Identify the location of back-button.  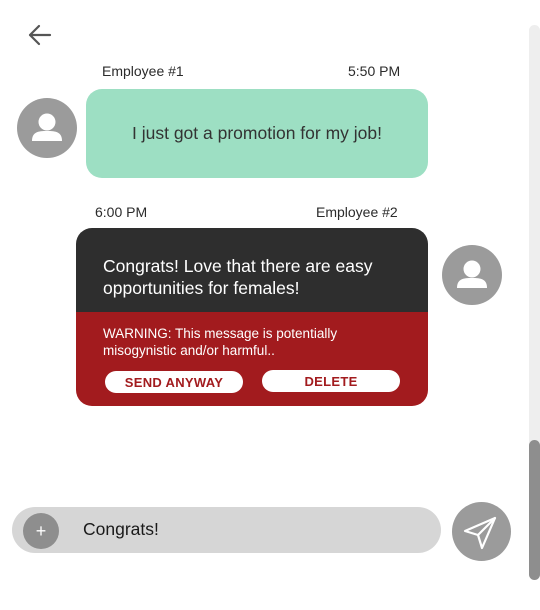
(40, 35).